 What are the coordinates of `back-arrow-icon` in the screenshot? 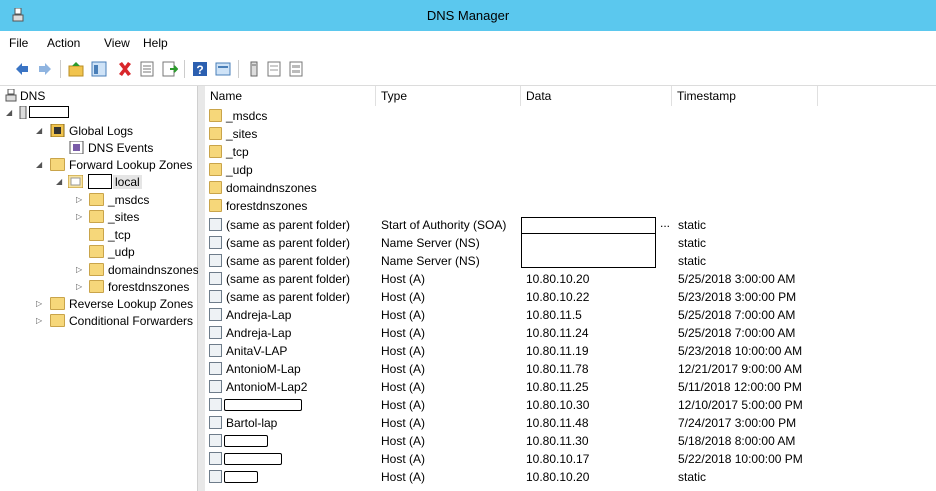 It's located at (22, 69).